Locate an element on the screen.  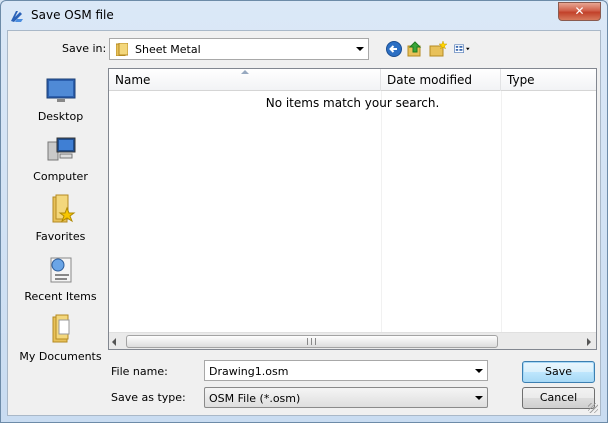
file-name-label: File name: is located at coordinates (139, 371).